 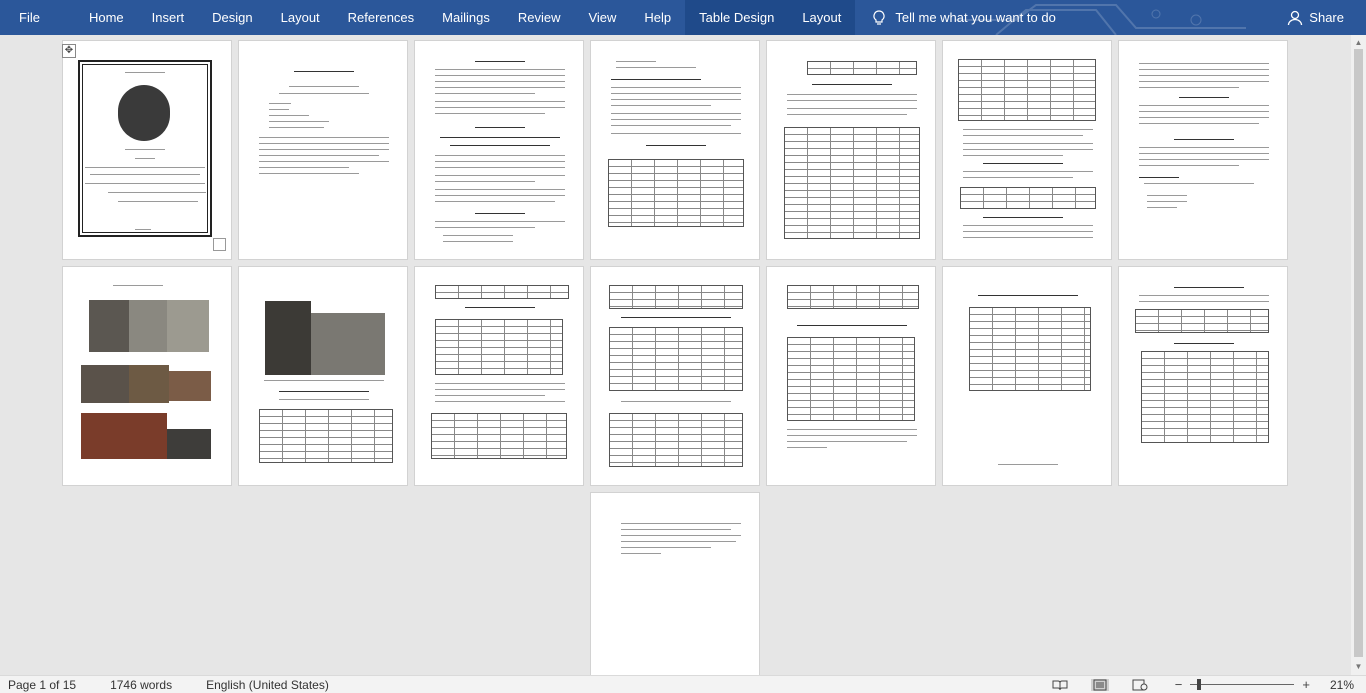 I want to click on zoom-slider: − +, so click(x=1242, y=684).